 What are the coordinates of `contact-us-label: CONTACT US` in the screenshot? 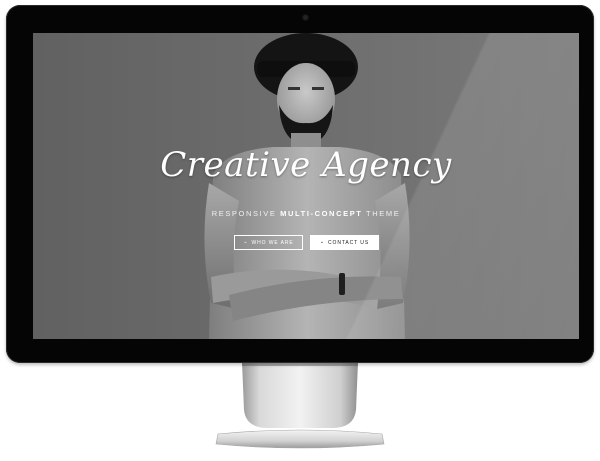 It's located at (349, 242).